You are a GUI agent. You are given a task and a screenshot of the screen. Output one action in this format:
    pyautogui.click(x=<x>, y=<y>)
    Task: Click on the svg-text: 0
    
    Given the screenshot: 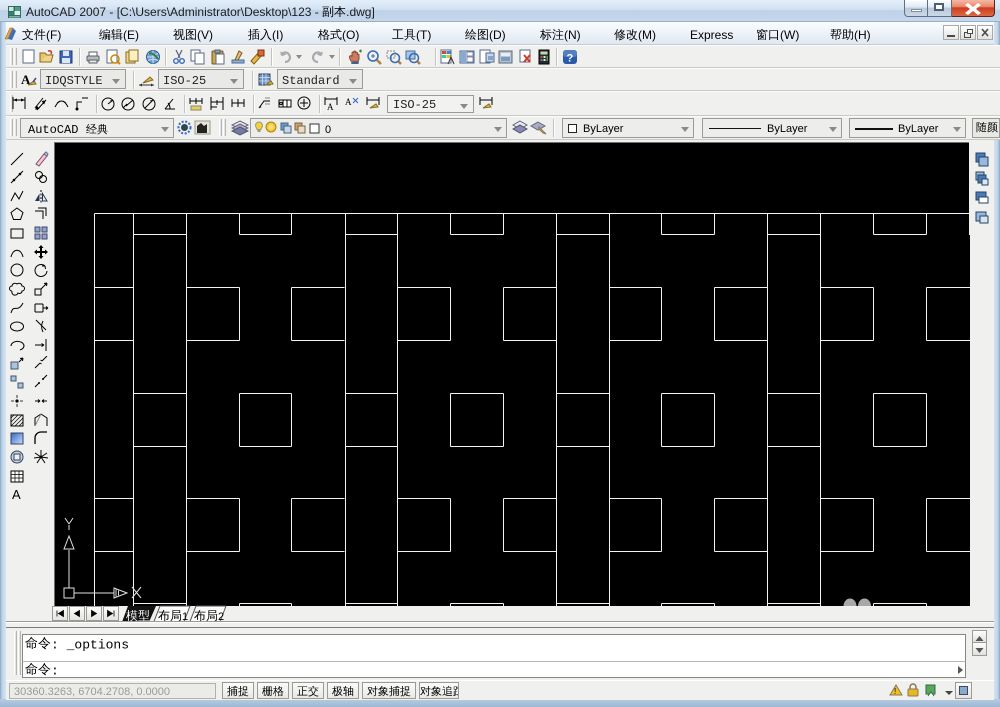 What is the action you would take?
    pyautogui.click(x=328, y=130)
    